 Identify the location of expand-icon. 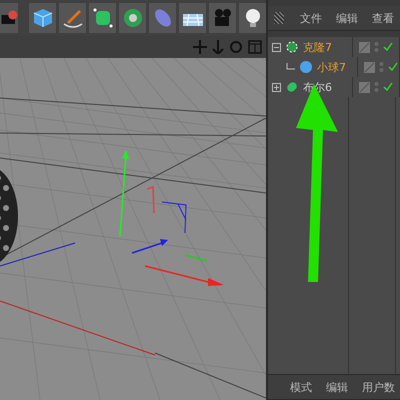
(276, 87).